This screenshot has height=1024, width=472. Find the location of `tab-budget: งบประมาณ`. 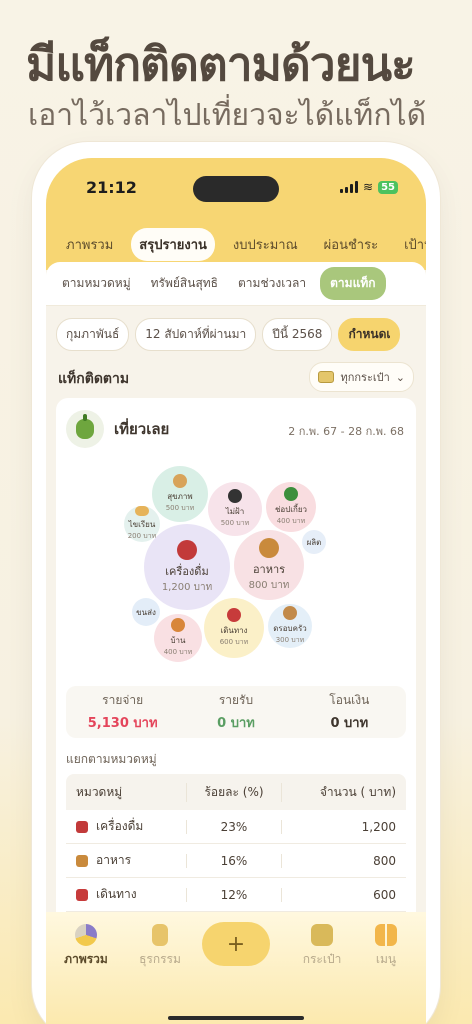

tab-budget: งบประมาณ is located at coordinates (265, 244).